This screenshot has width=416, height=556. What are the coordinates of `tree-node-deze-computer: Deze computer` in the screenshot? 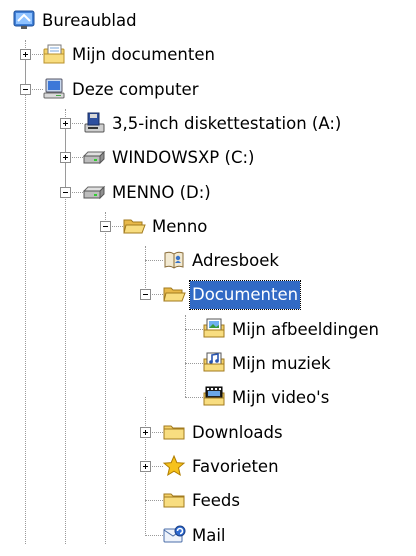 It's located at (208, 90).